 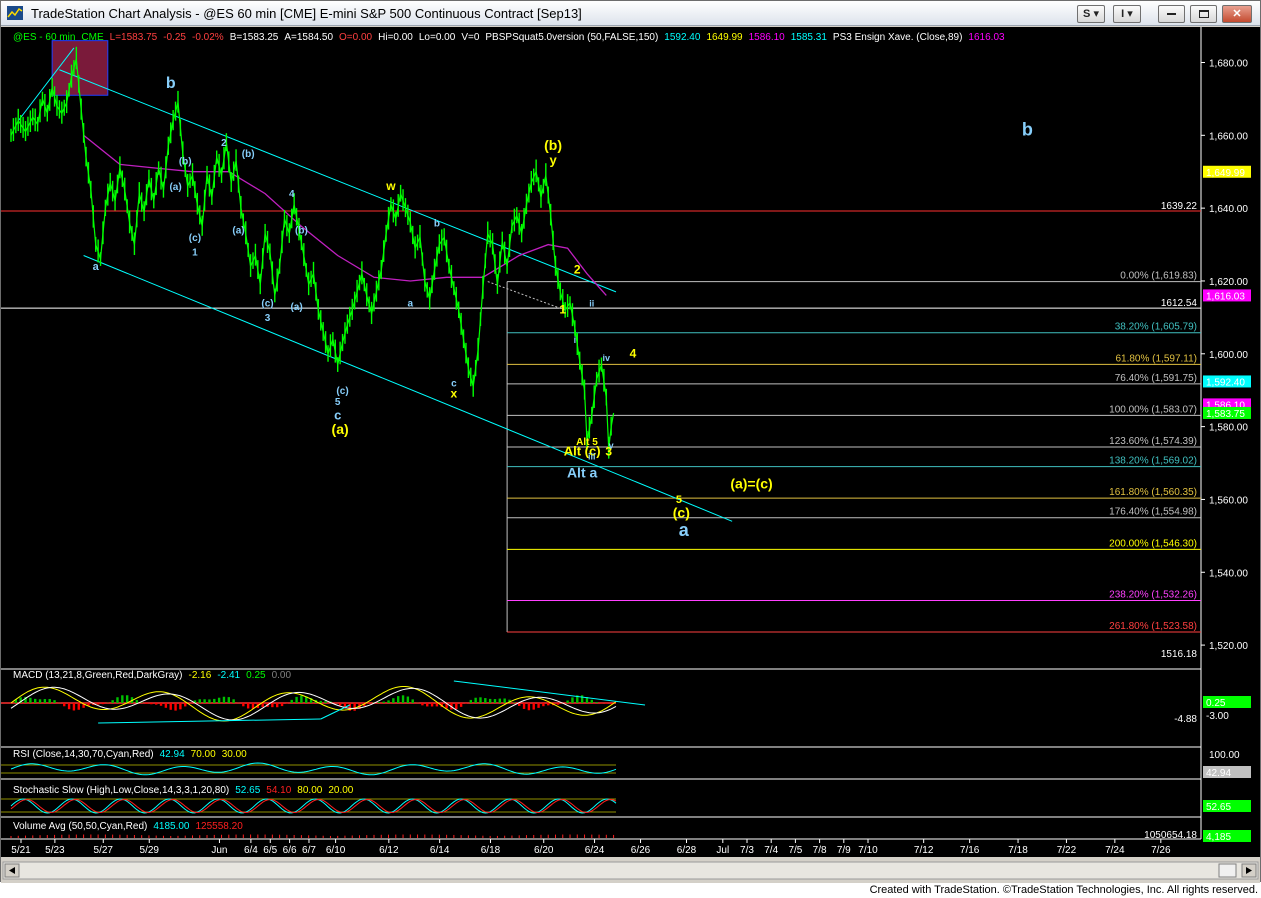 I want to click on price-tag: 1,649.99, so click(x=1225, y=173).